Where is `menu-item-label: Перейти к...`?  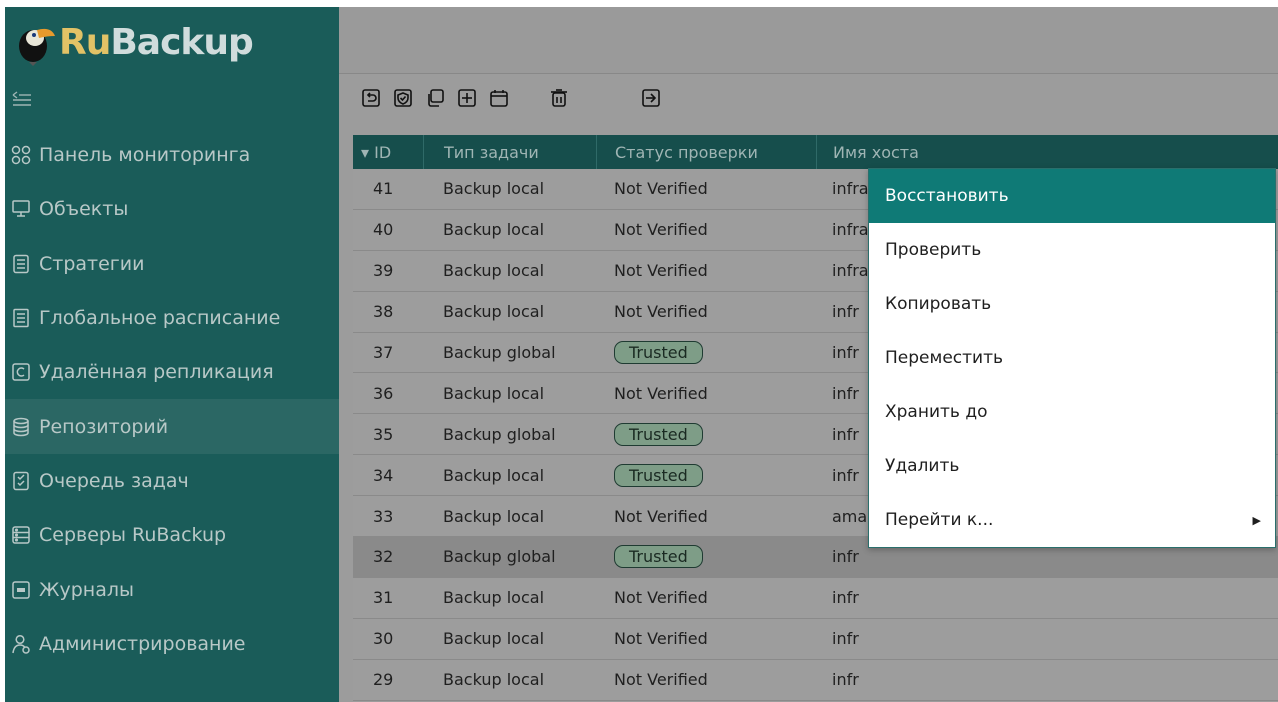 menu-item-label: Перейти к... is located at coordinates (939, 520).